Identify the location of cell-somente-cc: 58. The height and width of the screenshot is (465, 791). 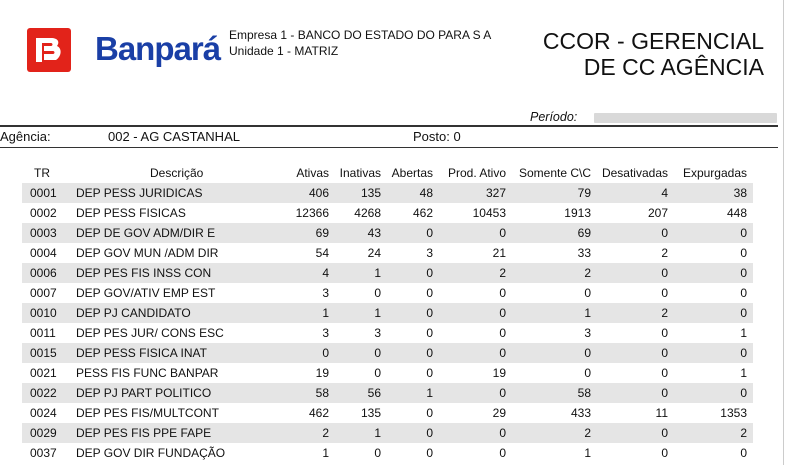
(584, 393).